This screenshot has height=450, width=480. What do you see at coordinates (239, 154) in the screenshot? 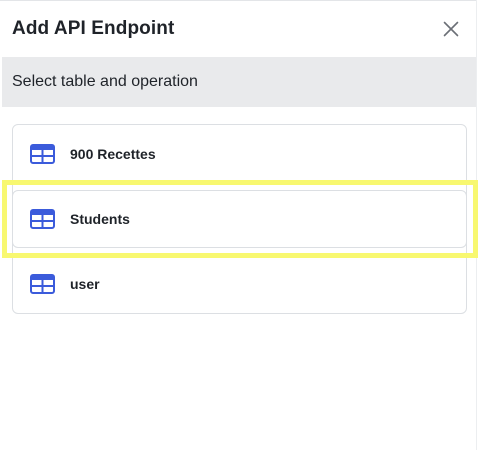
I see `table-item-900-recettes: 900 Recettes` at bounding box center [239, 154].